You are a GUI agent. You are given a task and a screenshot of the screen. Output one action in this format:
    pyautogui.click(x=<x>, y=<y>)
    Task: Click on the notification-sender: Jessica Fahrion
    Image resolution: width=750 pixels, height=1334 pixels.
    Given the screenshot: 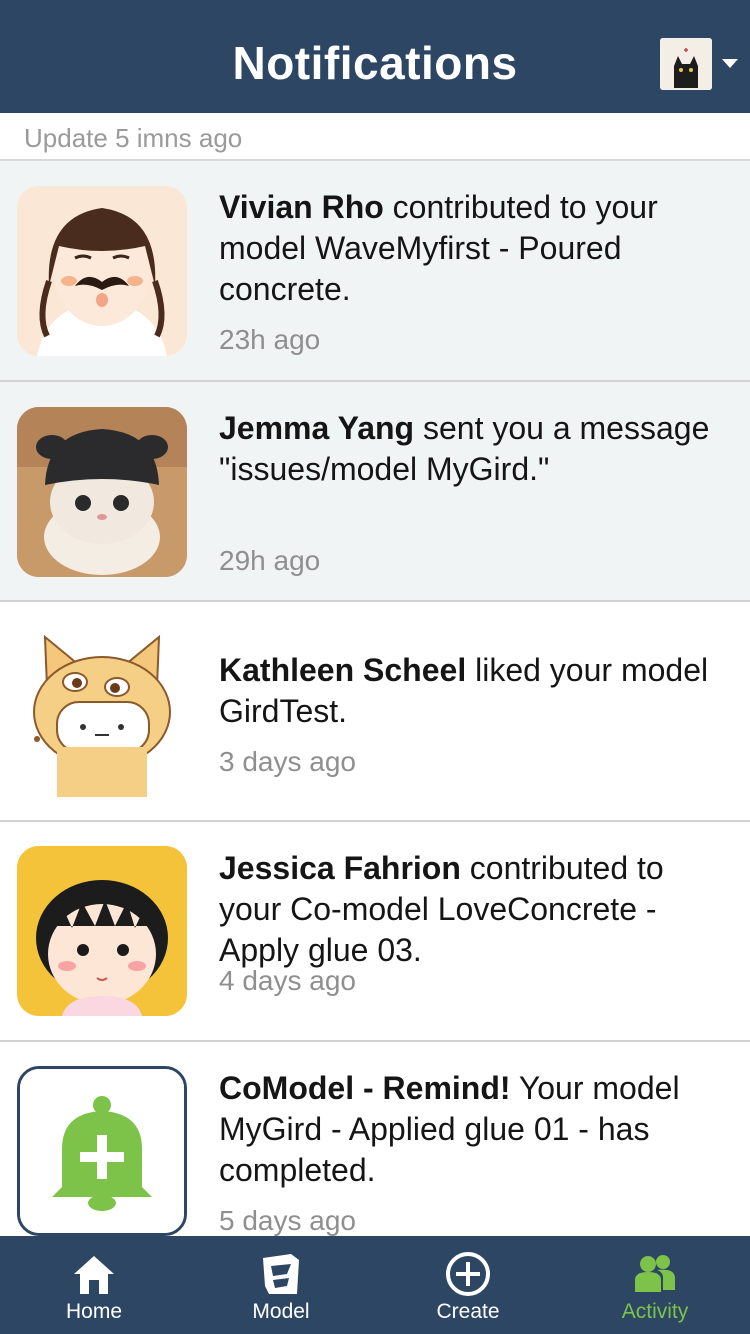 What is the action you would take?
    pyautogui.click(x=340, y=868)
    